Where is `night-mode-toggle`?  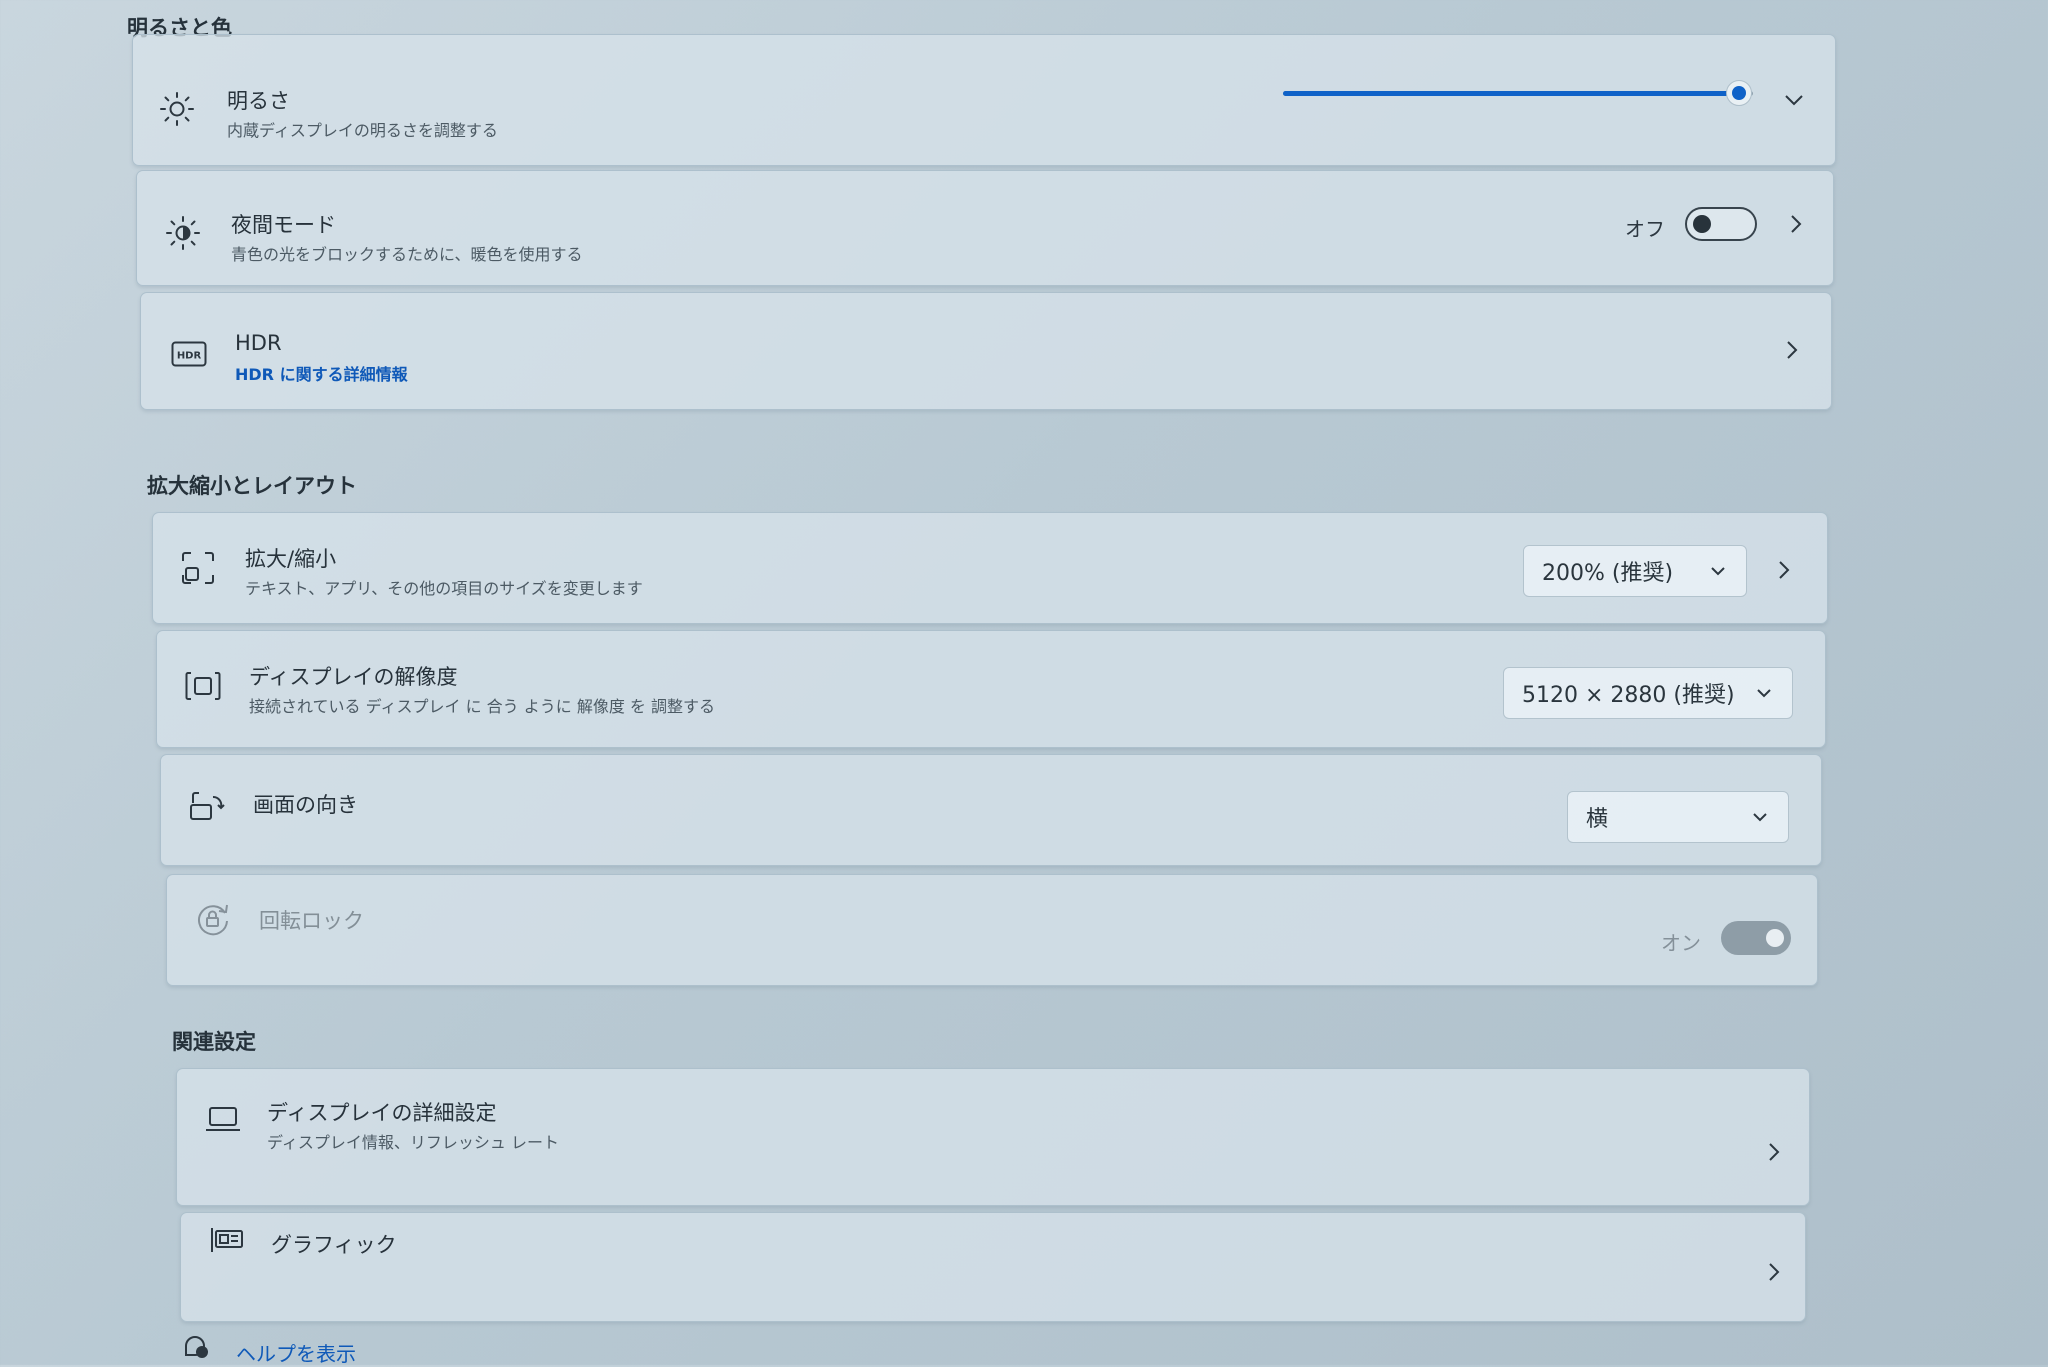 night-mode-toggle is located at coordinates (1721, 224).